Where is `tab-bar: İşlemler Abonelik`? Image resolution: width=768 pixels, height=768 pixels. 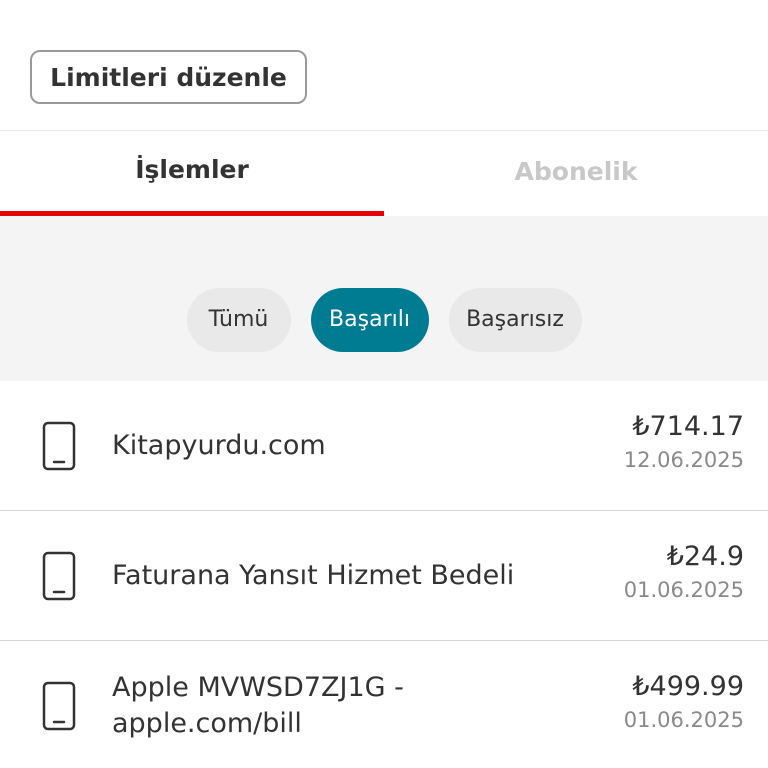 tab-bar: İşlemler Abonelik is located at coordinates (384, 173).